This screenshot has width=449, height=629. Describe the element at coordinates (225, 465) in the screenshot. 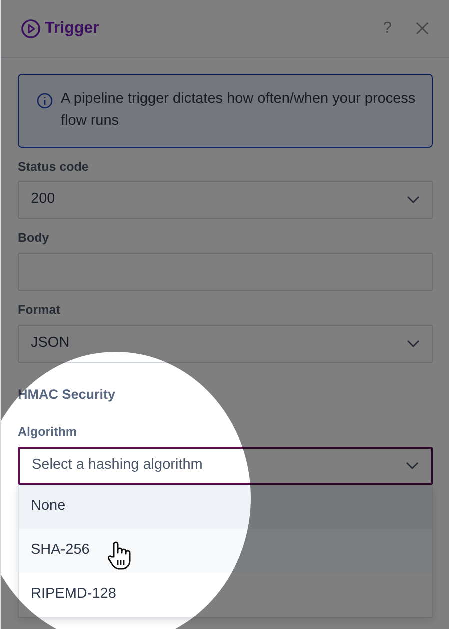

I see `select-field: Select a hashing algorithm` at that location.